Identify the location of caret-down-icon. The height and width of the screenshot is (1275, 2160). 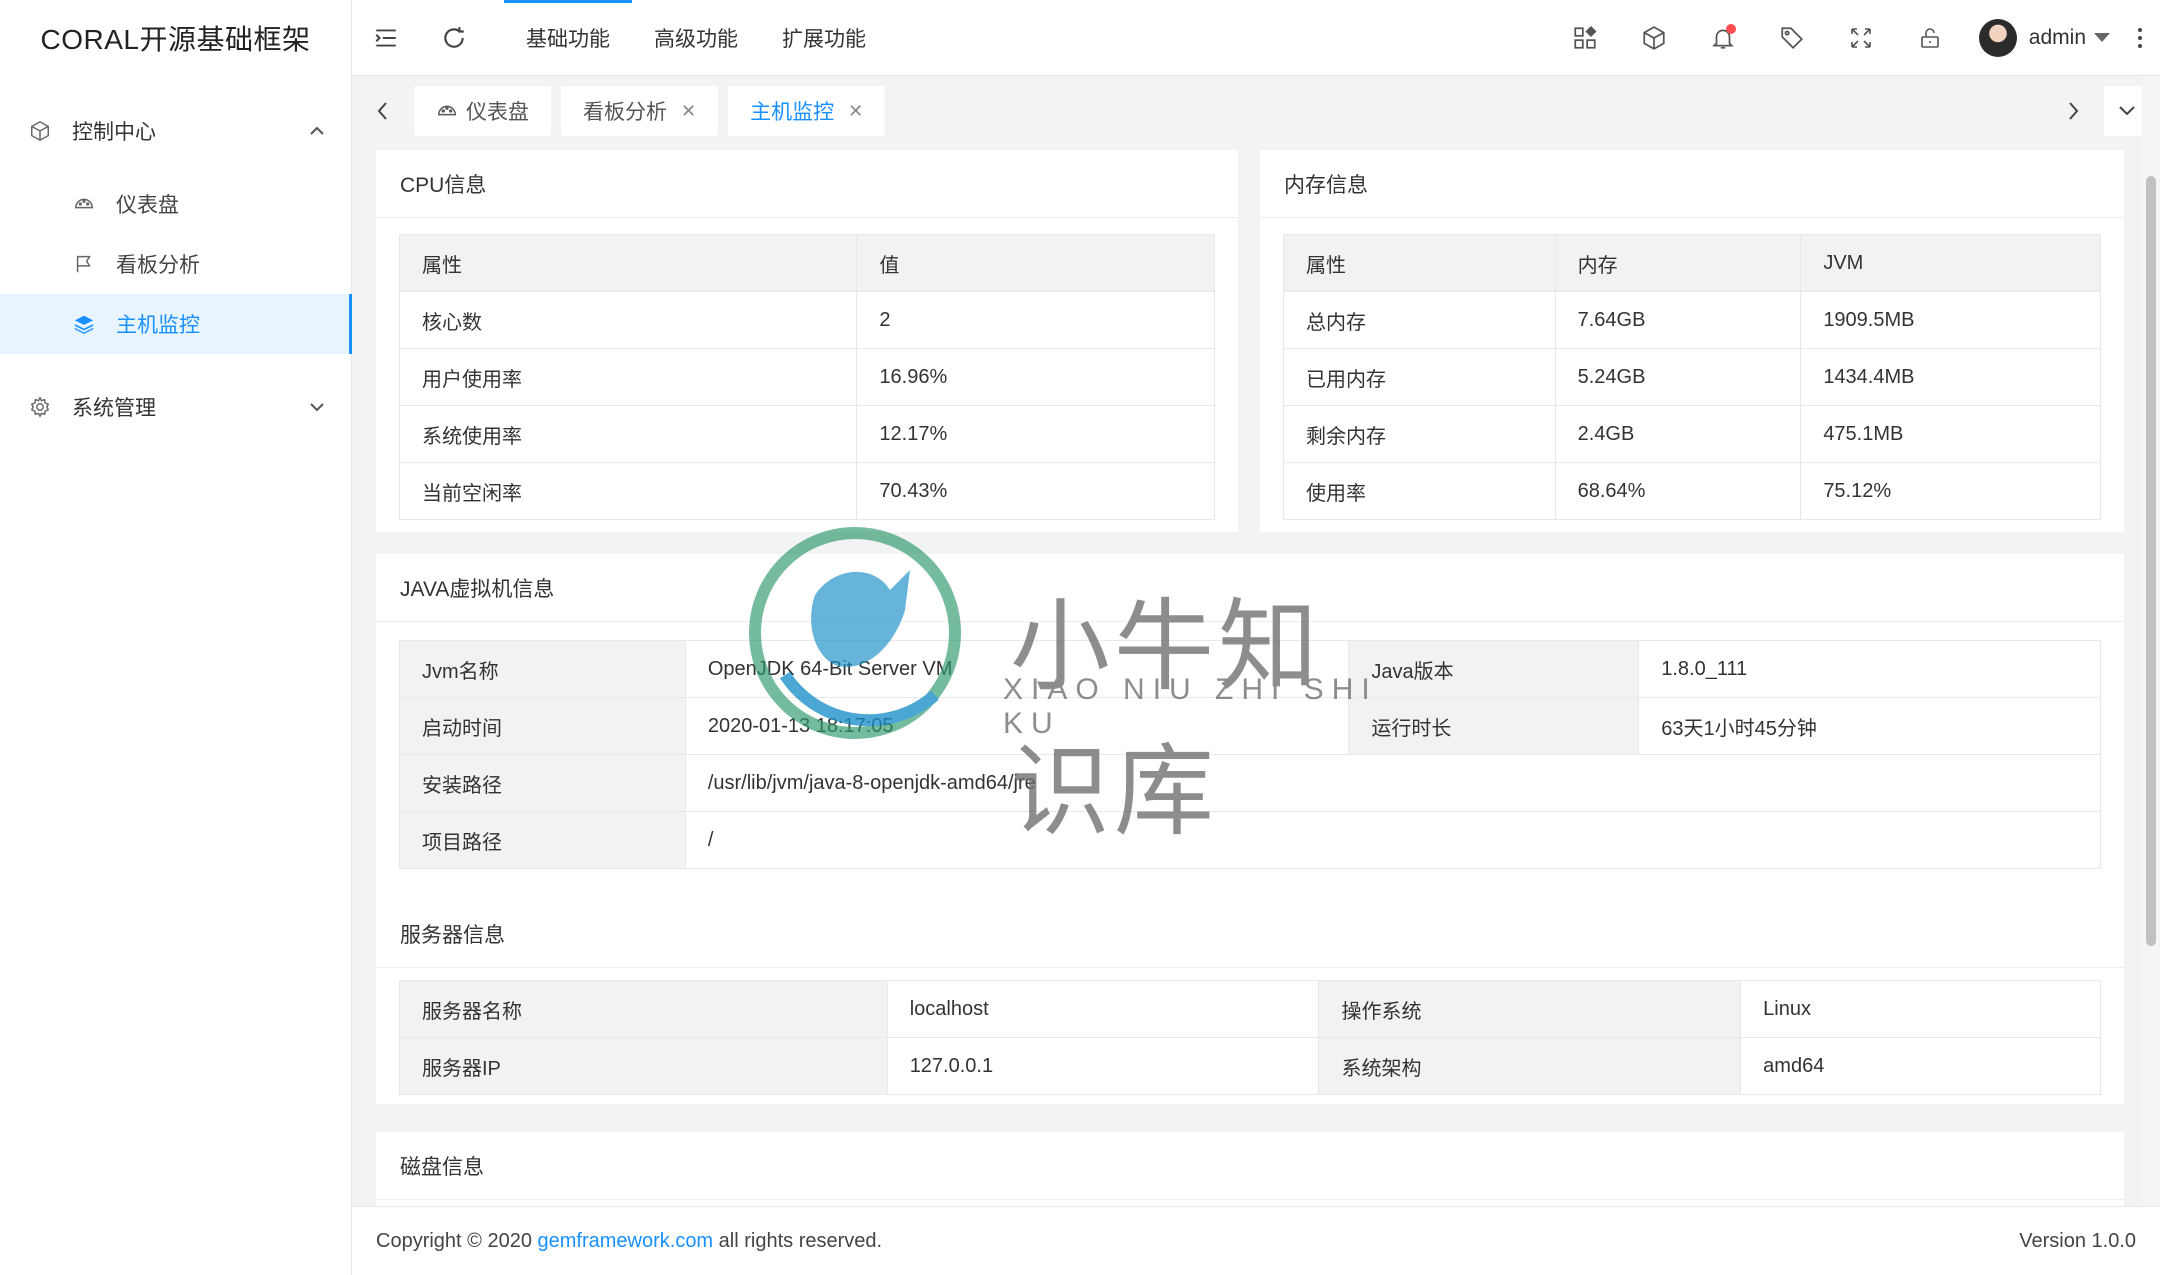
(2102, 37).